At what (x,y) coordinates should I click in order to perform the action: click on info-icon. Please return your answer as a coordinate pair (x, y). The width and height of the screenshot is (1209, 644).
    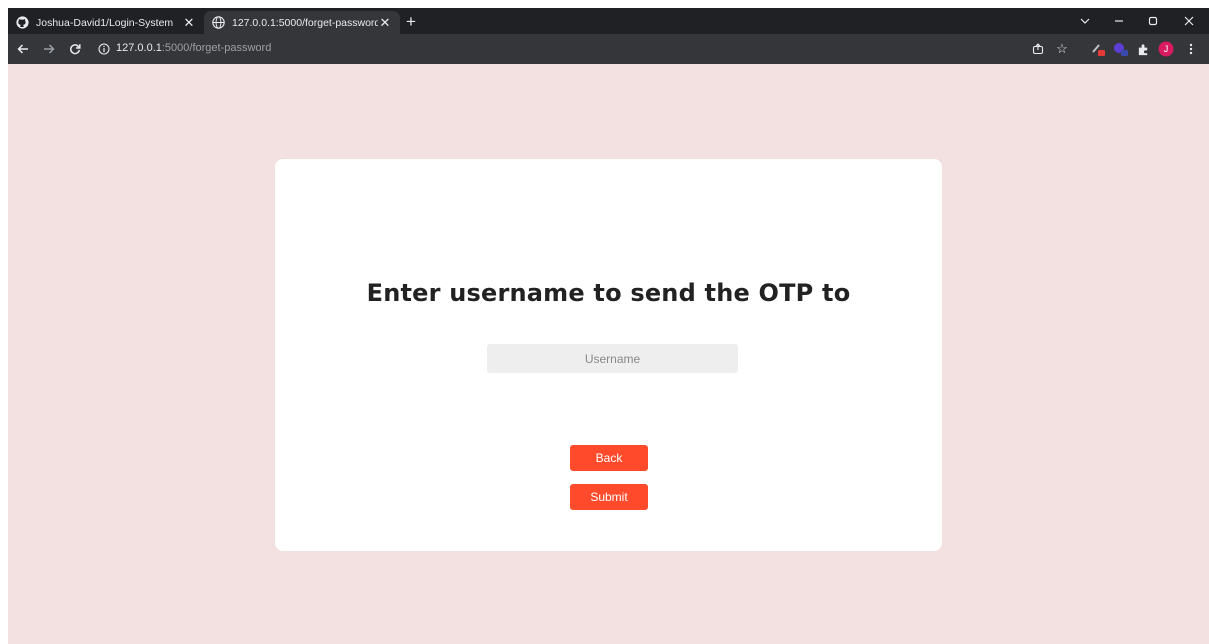
    Looking at the image, I should click on (105, 49).